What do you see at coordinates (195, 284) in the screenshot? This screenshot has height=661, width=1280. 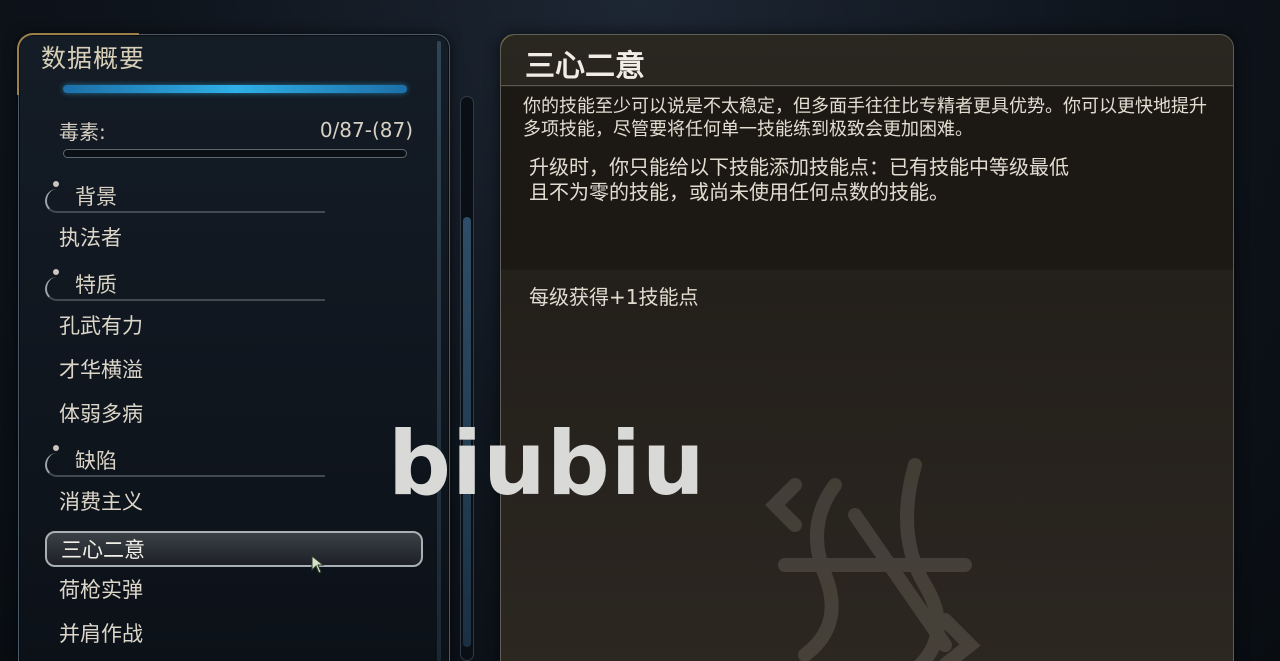 I see `section-traits: 特质` at bounding box center [195, 284].